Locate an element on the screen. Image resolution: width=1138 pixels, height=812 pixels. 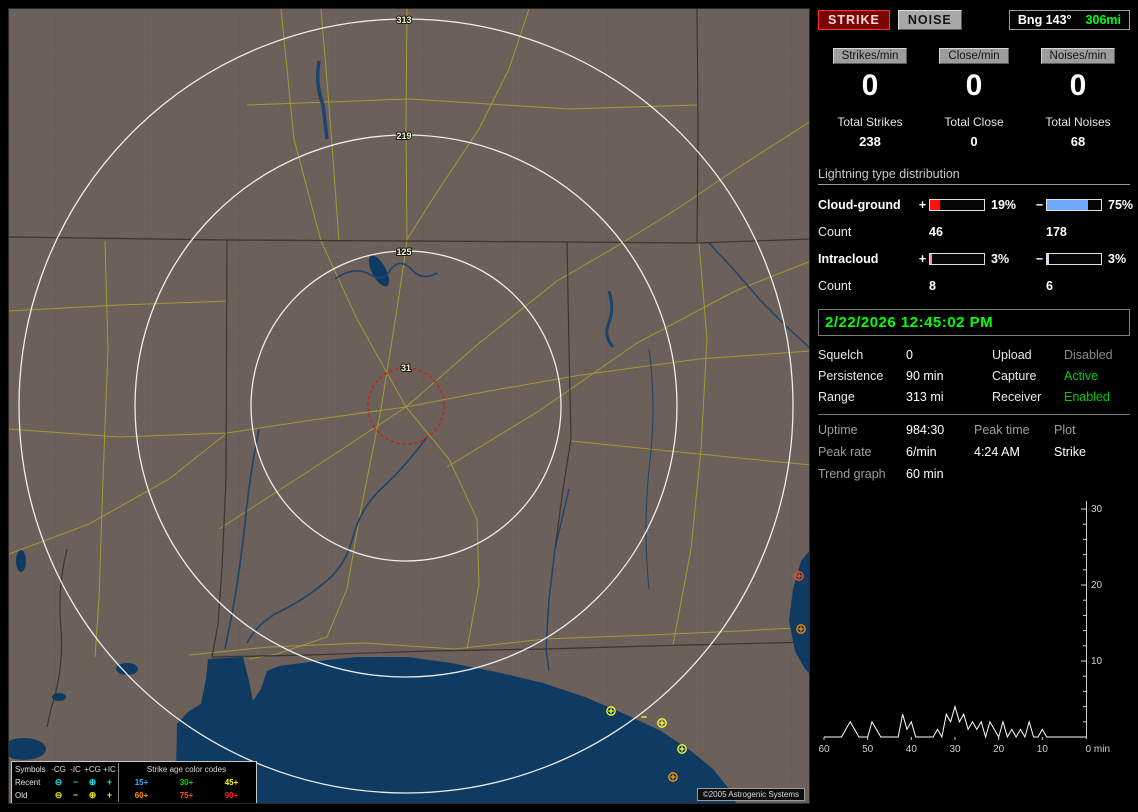
total-close-value: 0 is located at coordinates (974, 141).